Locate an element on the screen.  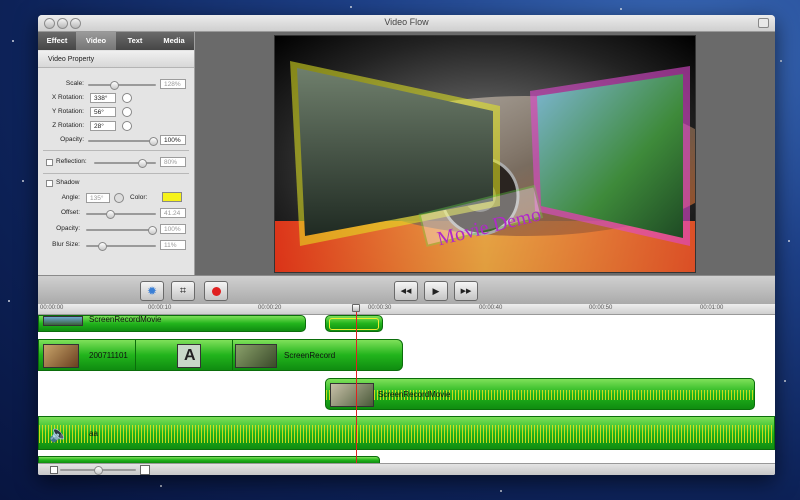
zoom-in-icon is located at coordinates (145, 470).